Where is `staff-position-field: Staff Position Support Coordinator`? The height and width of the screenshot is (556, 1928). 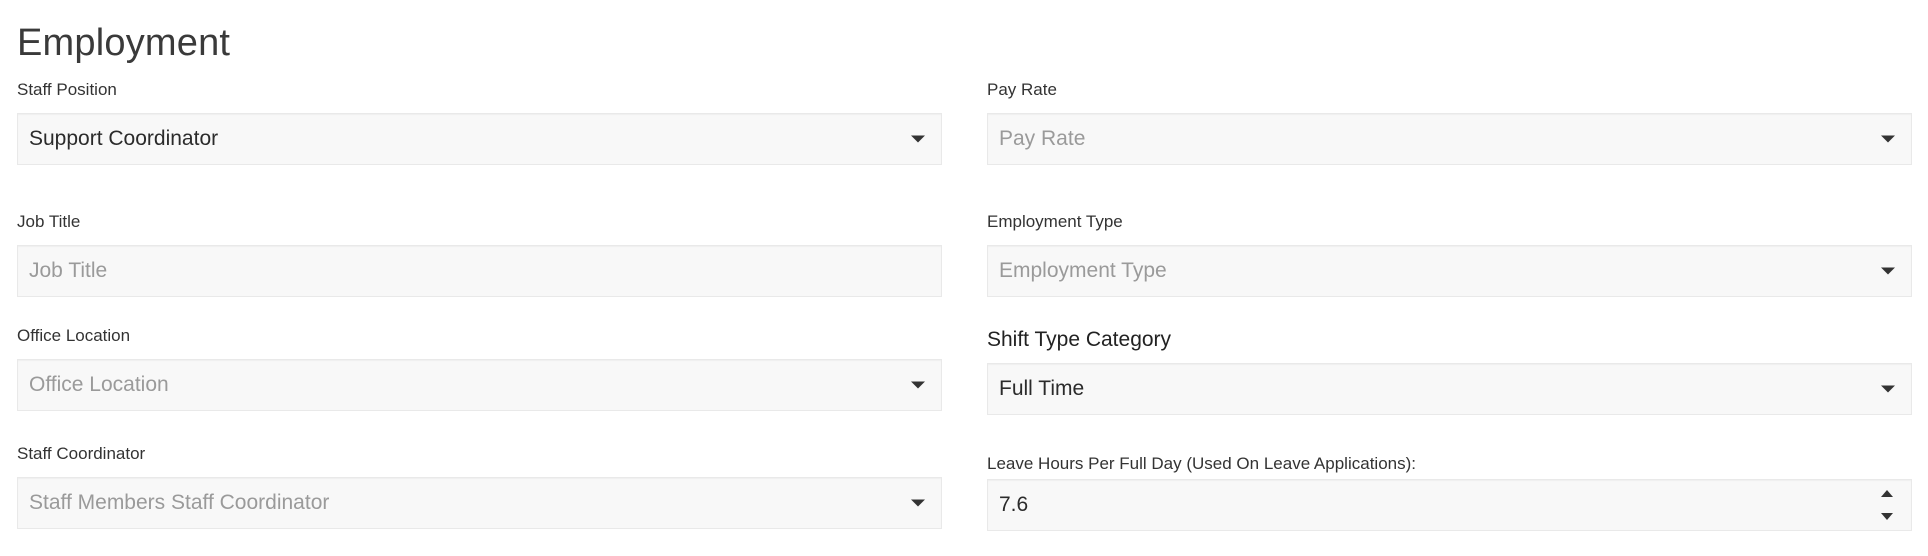 staff-position-field: Staff Position Support Coordinator is located at coordinates (479, 123).